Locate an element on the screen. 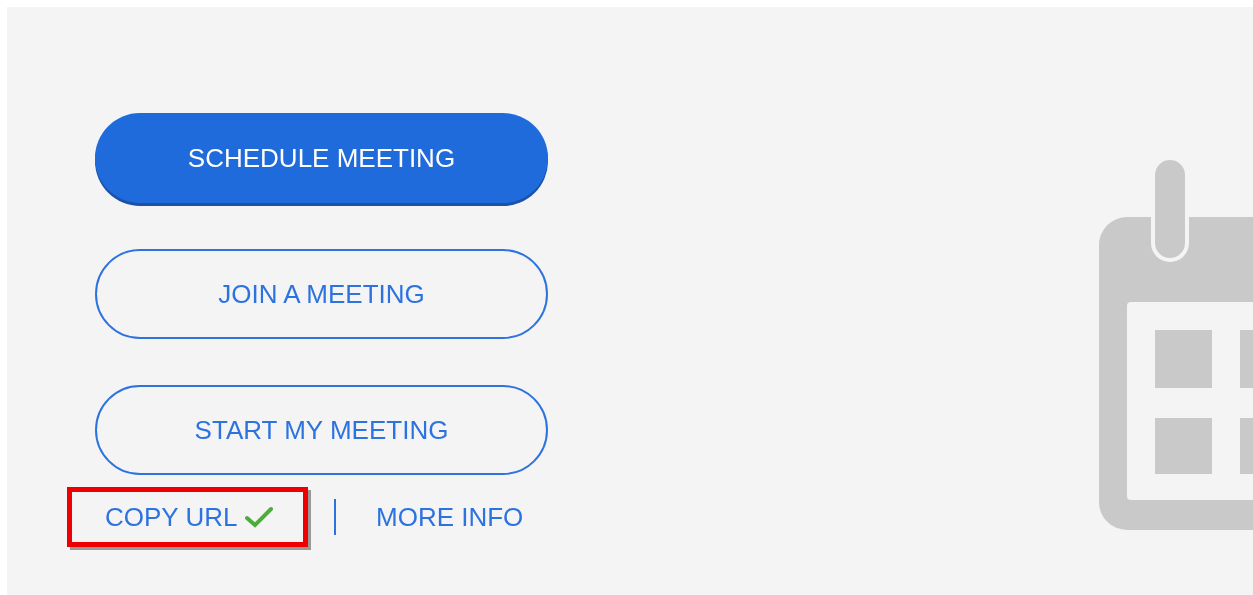 Image resolution: width=1253 pixels, height=595 pixels. copy-url-link: COPY URL is located at coordinates (187, 517).